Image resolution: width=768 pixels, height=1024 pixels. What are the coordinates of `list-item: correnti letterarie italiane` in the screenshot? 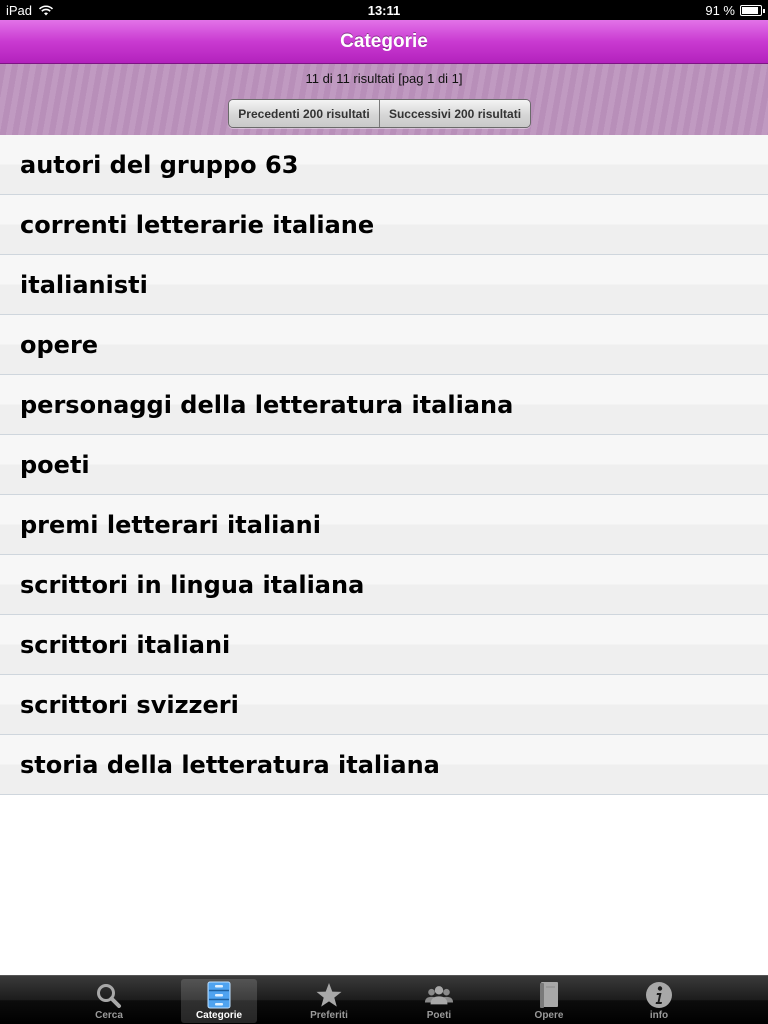 It's located at (384, 225).